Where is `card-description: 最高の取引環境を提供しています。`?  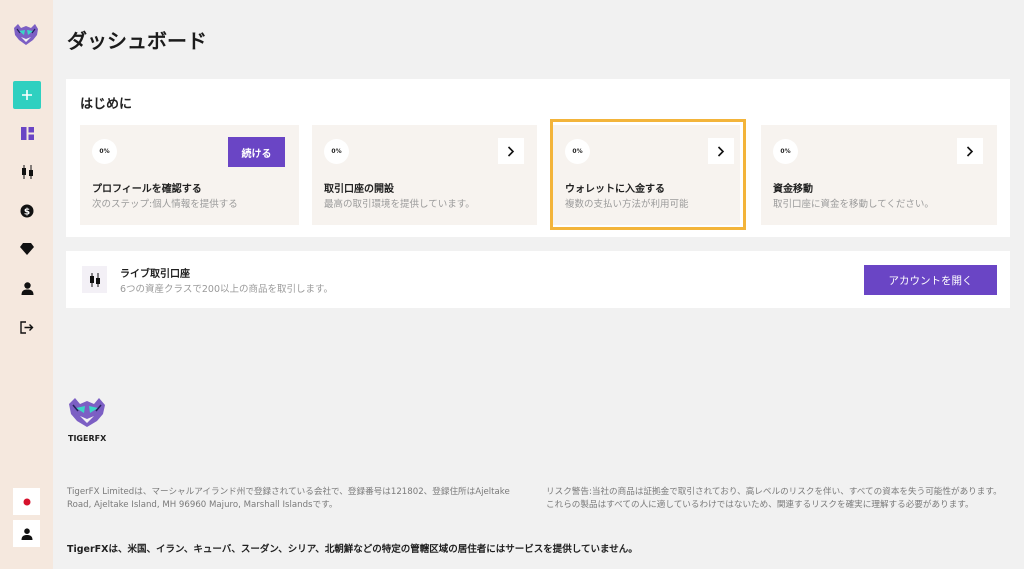 card-description: 最高の取引環境を提供しています。 is located at coordinates (399, 204).